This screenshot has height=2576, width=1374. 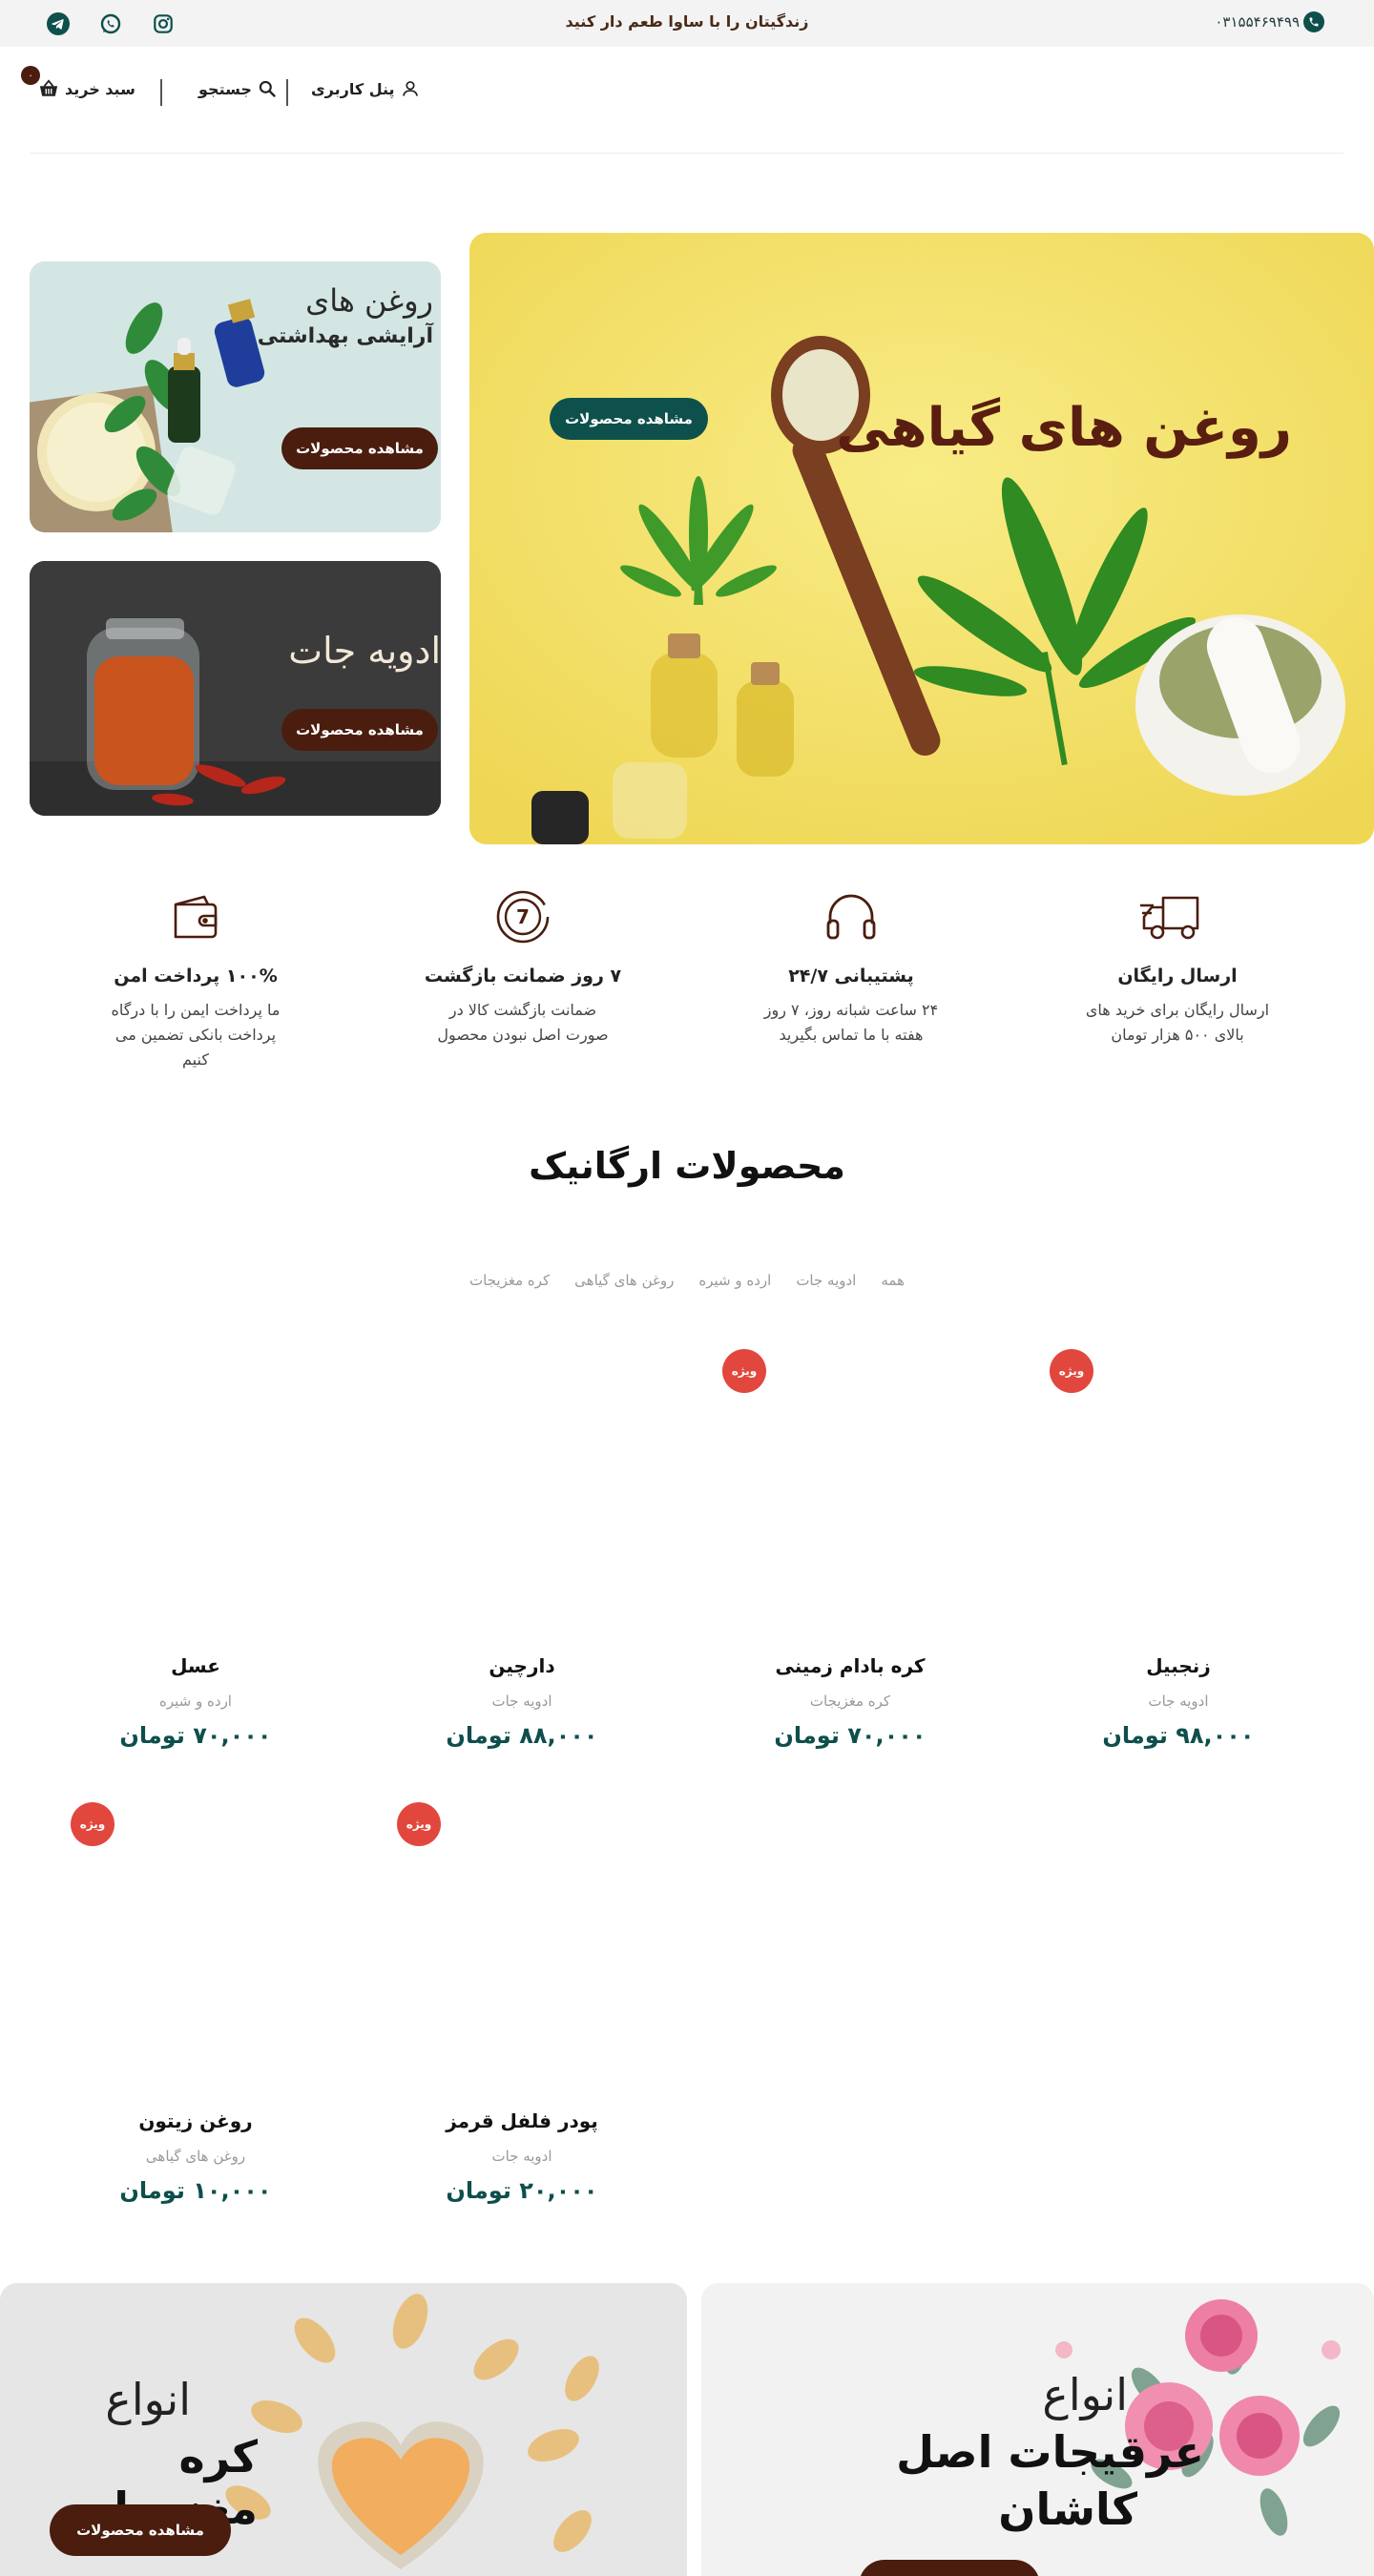 What do you see at coordinates (522, 2120) in the screenshot?
I see `product-name: پودر فلفل قرمز` at bounding box center [522, 2120].